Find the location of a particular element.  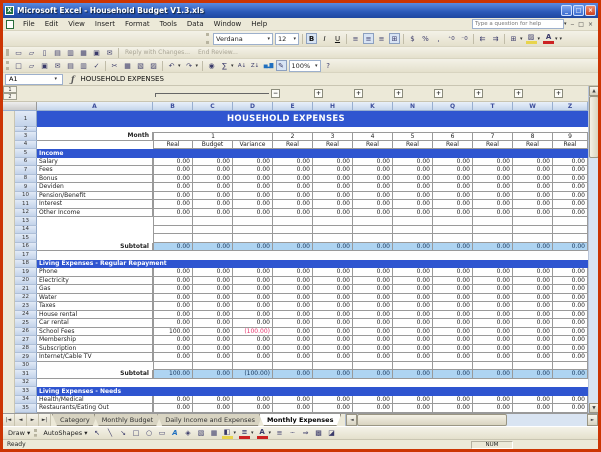

horizontal-scrollbar: ◄ ► is located at coordinates (471, 420).